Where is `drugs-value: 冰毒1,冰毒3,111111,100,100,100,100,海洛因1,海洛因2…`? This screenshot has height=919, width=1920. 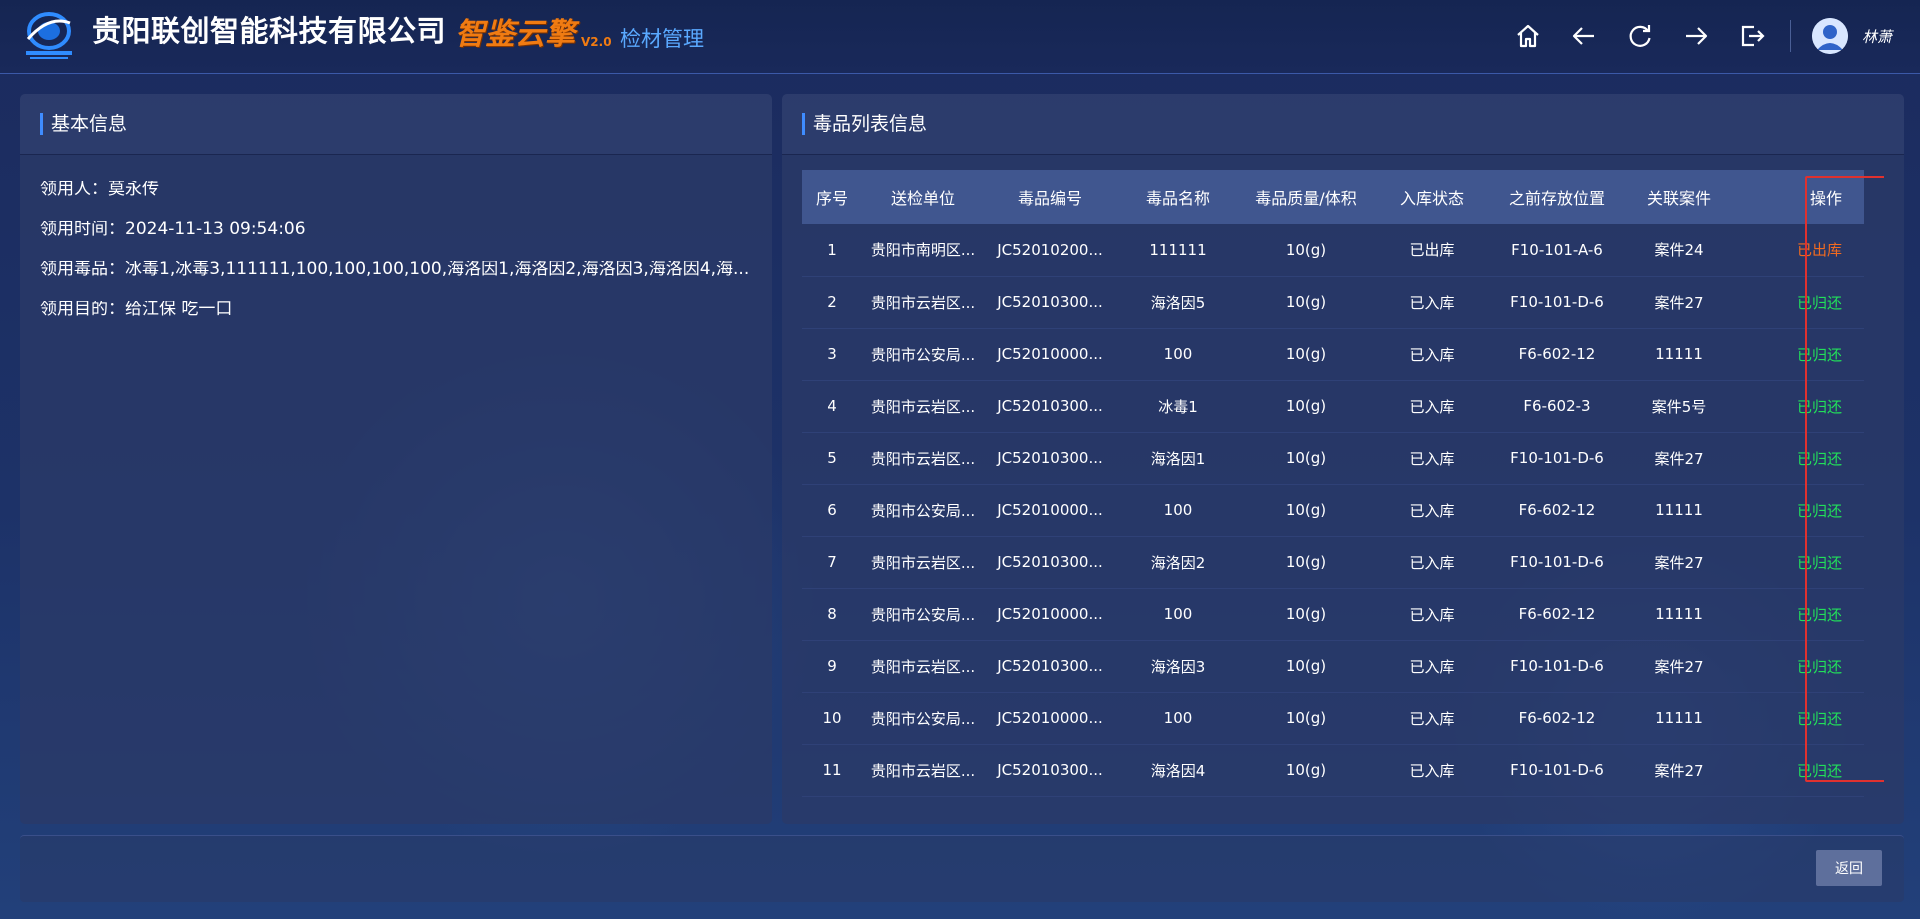
drugs-value: 冰毒1,冰毒3,111111,100,100,100,100,海洛因1,海洛因2… is located at coordinates (437, 269).